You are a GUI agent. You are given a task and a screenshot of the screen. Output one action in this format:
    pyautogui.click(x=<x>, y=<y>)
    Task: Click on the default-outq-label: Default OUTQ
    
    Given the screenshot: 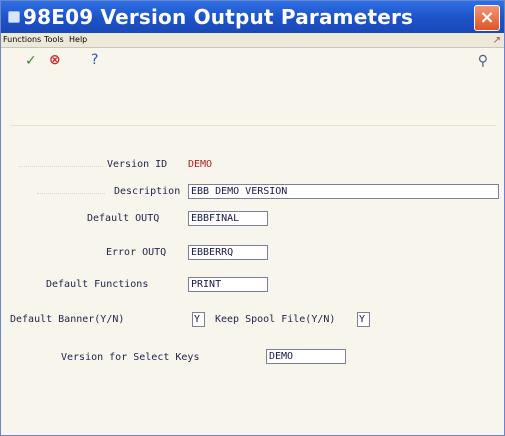 What is the action you would take?
    pyautogui.click(x=123, y=218)
    